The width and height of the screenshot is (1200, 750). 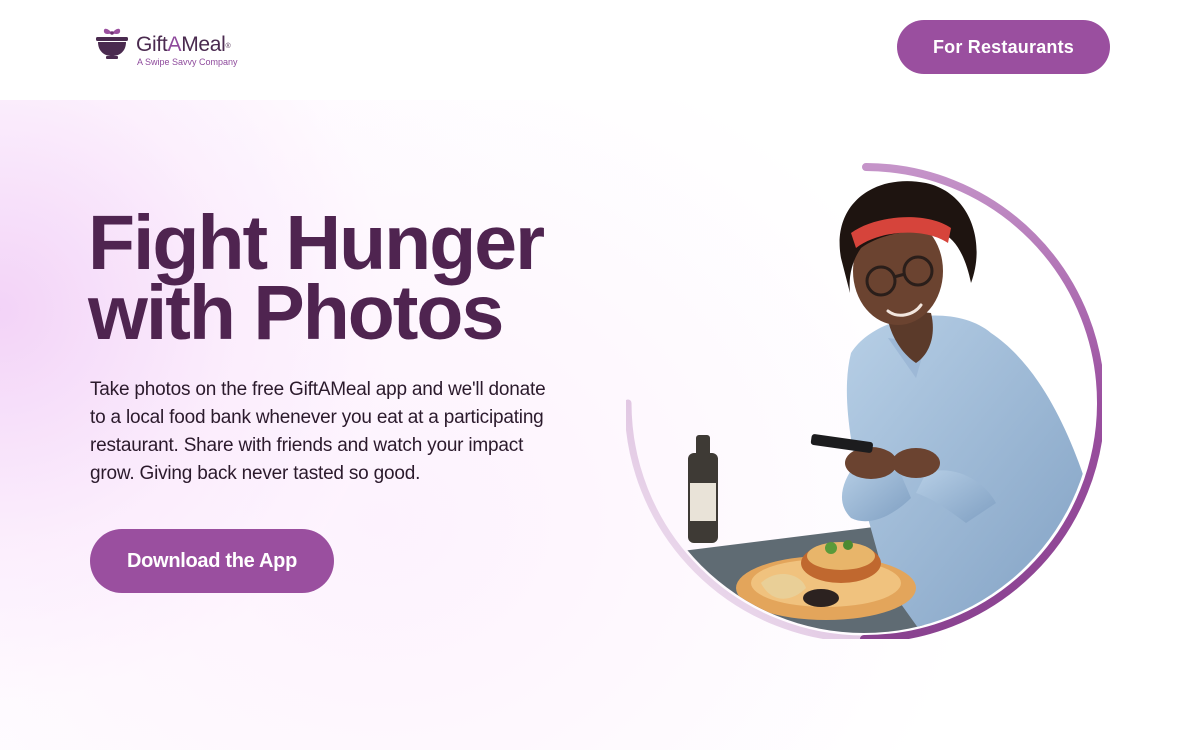 What do you see at coordinates (187, 62) in the screenshot?
I see `logo-tagline: A Swipe Savvy Company` at bounding box center [187, 62].